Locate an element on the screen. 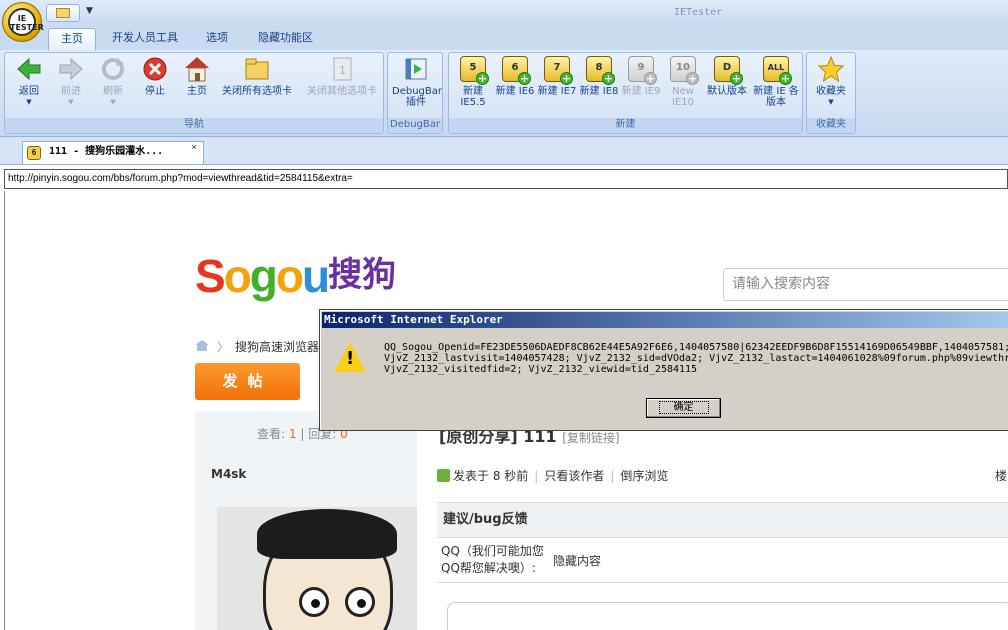  author-name: M4sk is located at coordinates (228, 474).